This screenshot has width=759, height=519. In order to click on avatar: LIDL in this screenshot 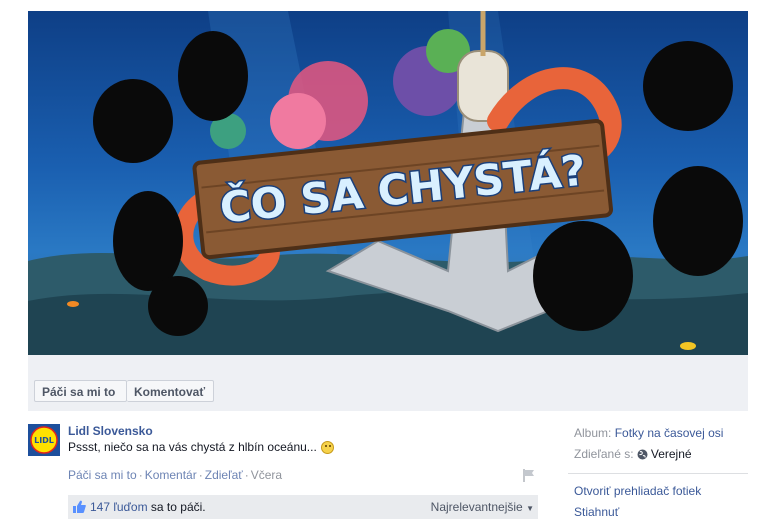, I will do `click(44, 440)`.